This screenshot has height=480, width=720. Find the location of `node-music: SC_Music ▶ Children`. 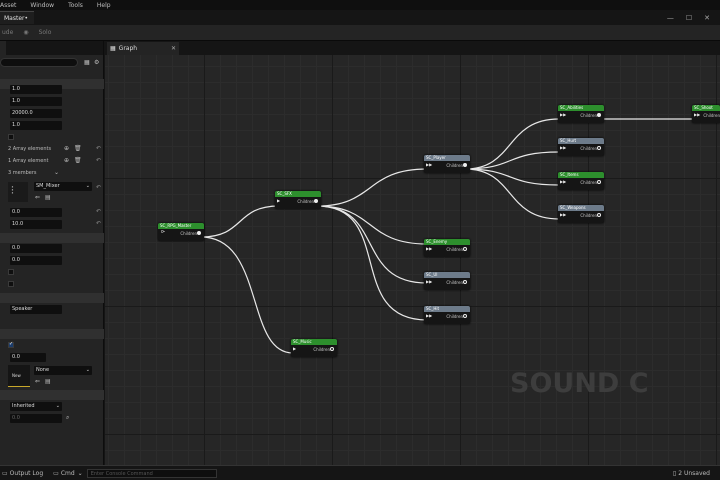

node-music: SC_Music ▶ Children is located at coordinates (314, 348).